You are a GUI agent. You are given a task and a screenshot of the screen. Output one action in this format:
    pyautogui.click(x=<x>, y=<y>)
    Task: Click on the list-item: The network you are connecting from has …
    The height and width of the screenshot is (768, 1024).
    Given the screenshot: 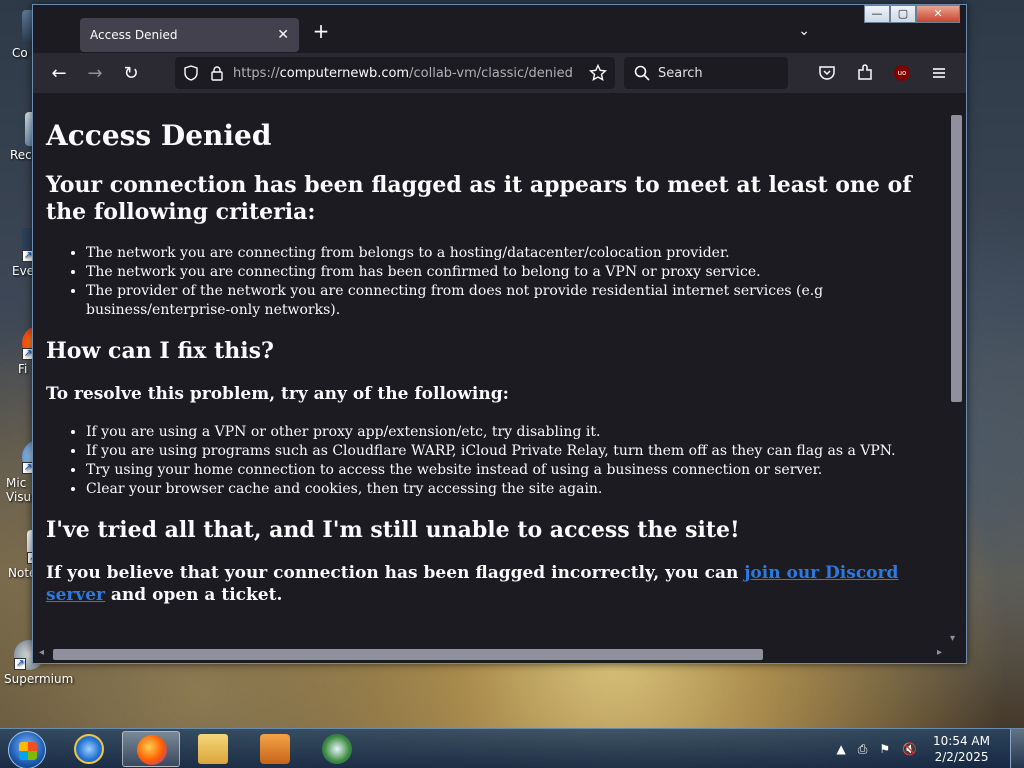 What is the action you would take?
    pyautogui.click(x=510, y=272)
    